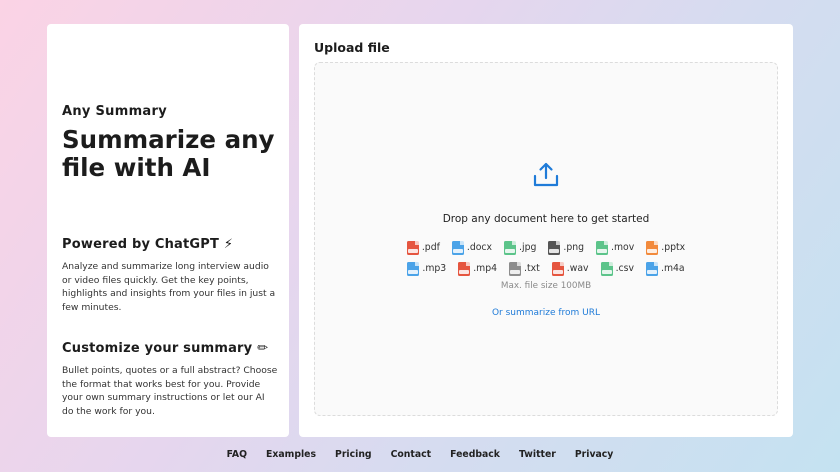  Describe the element at coordinates (291, 454) in the screenshot. I see `footer-link-examples: Examples` at that location.